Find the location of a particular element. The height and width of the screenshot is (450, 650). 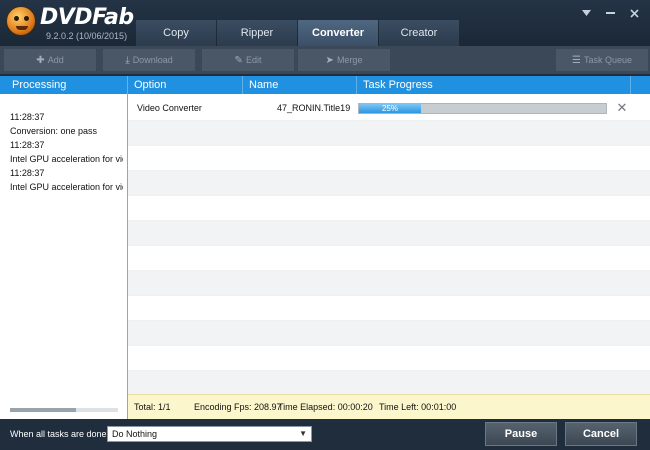

window-controls is located at coordinates (610, 13).